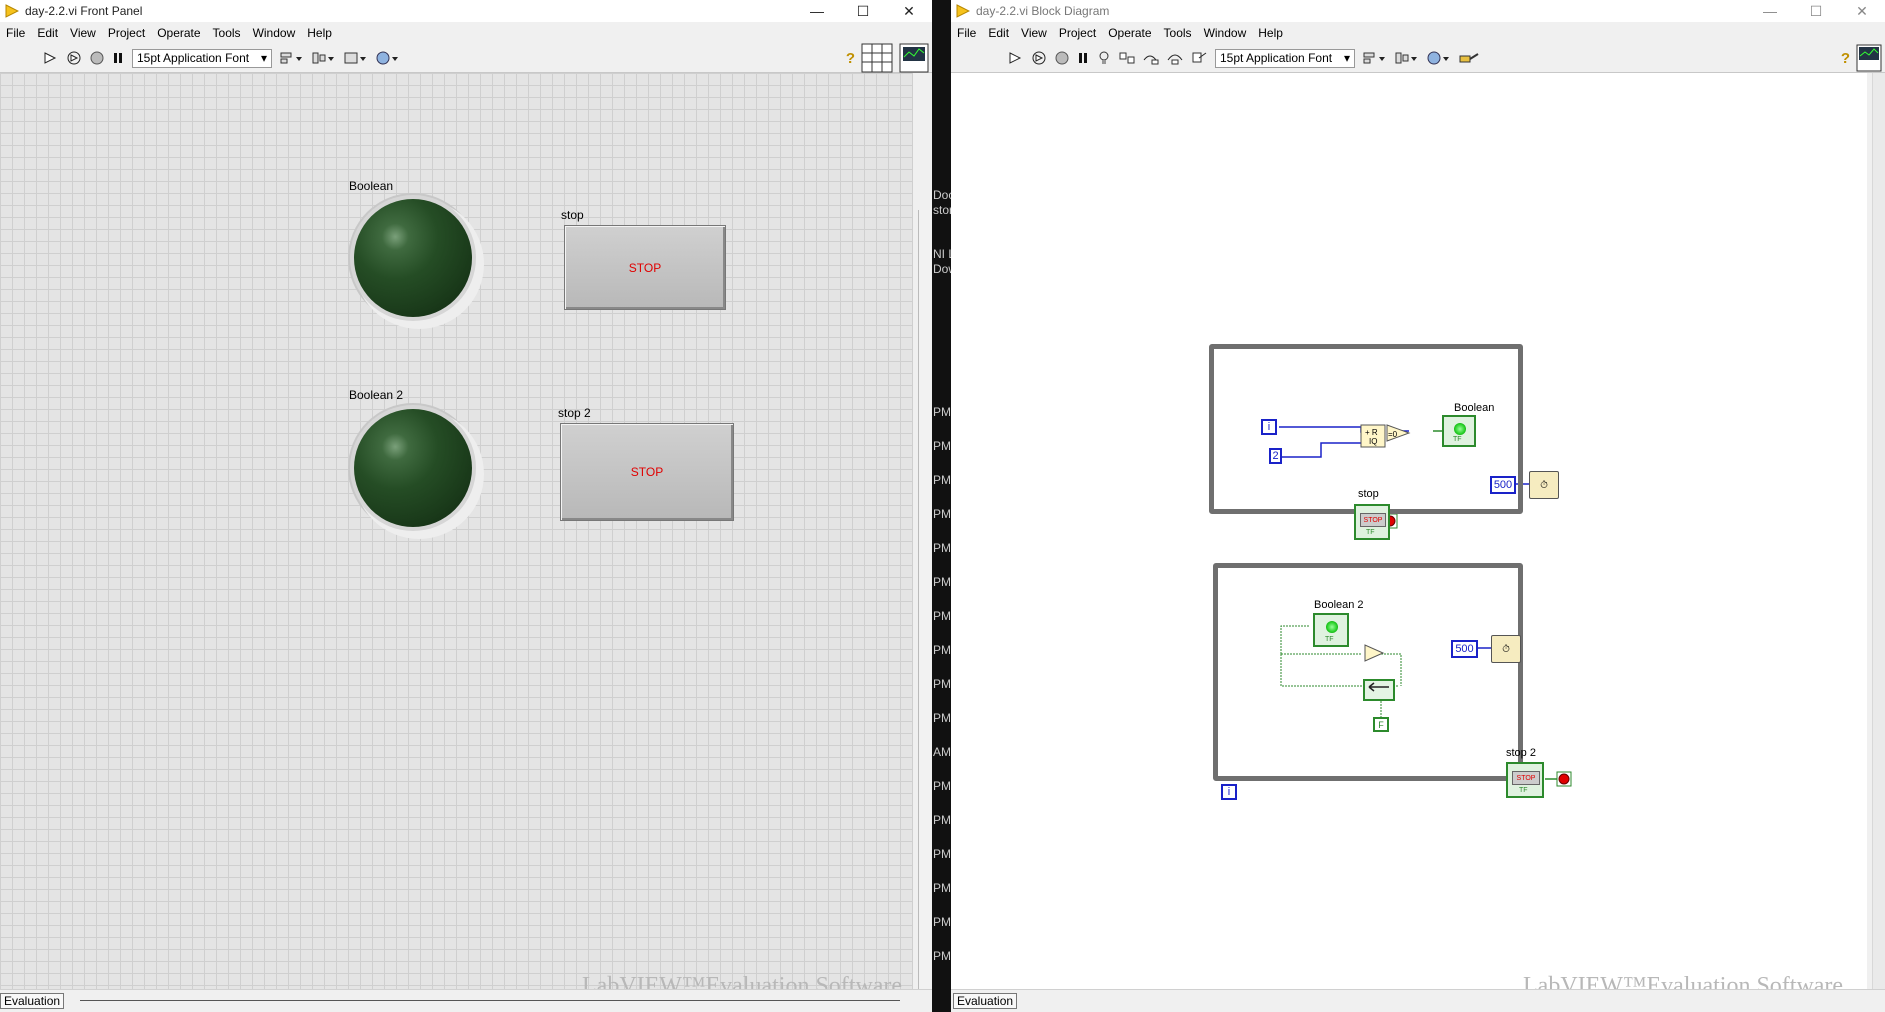 The image size is (1885, 1012). What do you see at coordinates (1339, 605) in the screenshot?
I see `boolean2-terminal-label: Boolean 2` at bounding box center [1339, 605].